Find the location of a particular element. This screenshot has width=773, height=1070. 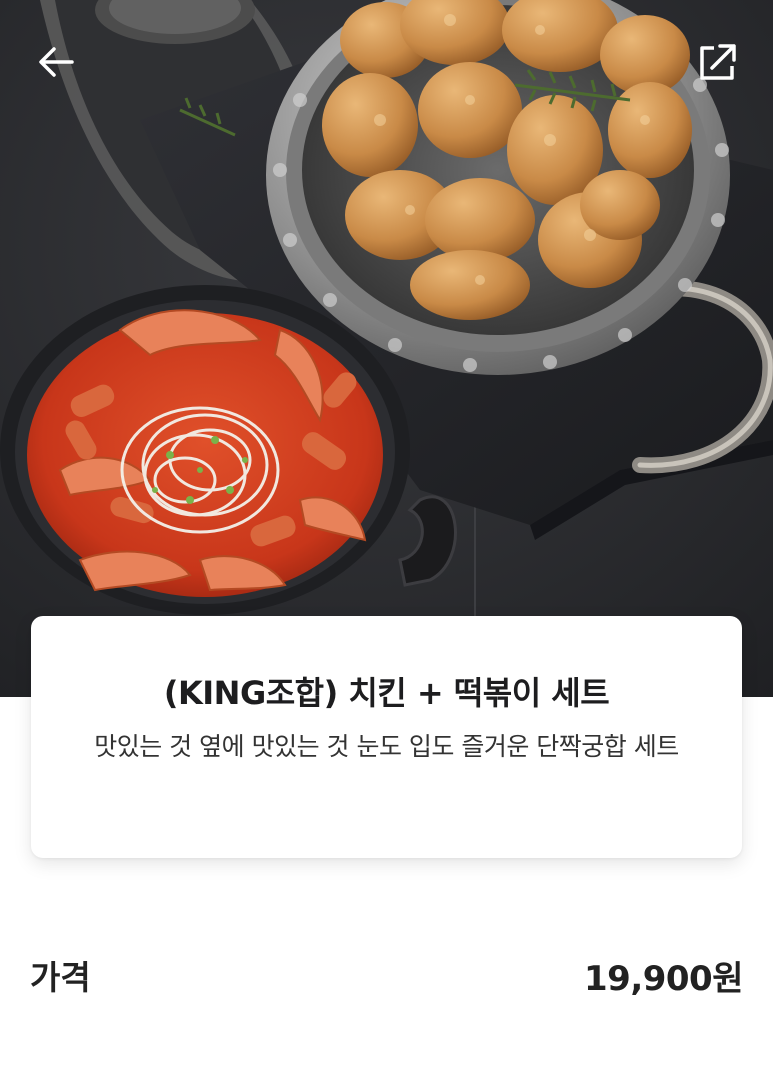

price-row: 가격 19,900원 is located at coordinates (386, 975).